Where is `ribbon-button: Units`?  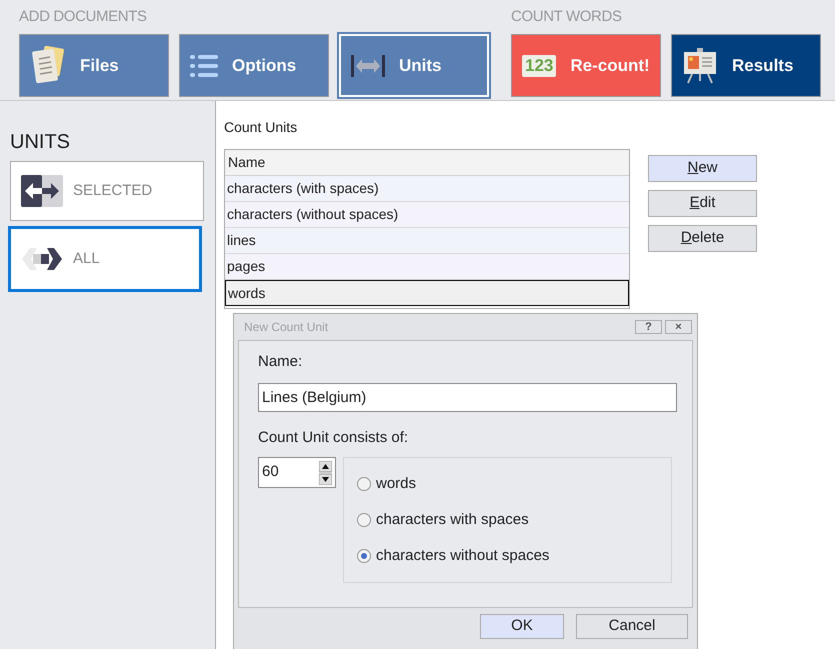
ribbon-button: Units is located at coordinates (414, 65).